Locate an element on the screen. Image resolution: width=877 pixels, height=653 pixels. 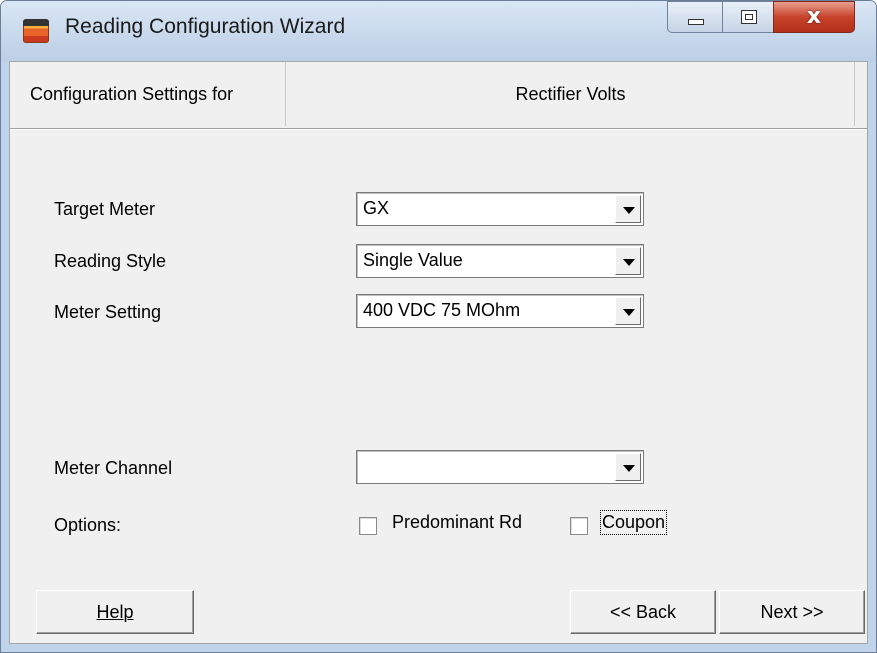
back-button: << Back is located at coordinates (643, 612).